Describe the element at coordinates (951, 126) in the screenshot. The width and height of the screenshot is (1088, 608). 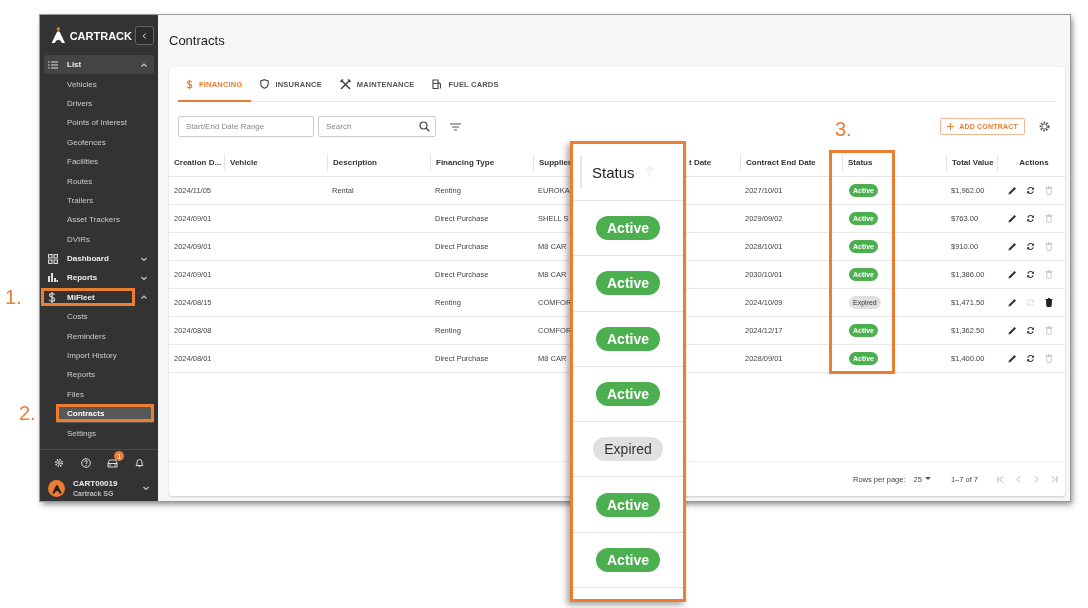
I see `plus-icon` at that location.